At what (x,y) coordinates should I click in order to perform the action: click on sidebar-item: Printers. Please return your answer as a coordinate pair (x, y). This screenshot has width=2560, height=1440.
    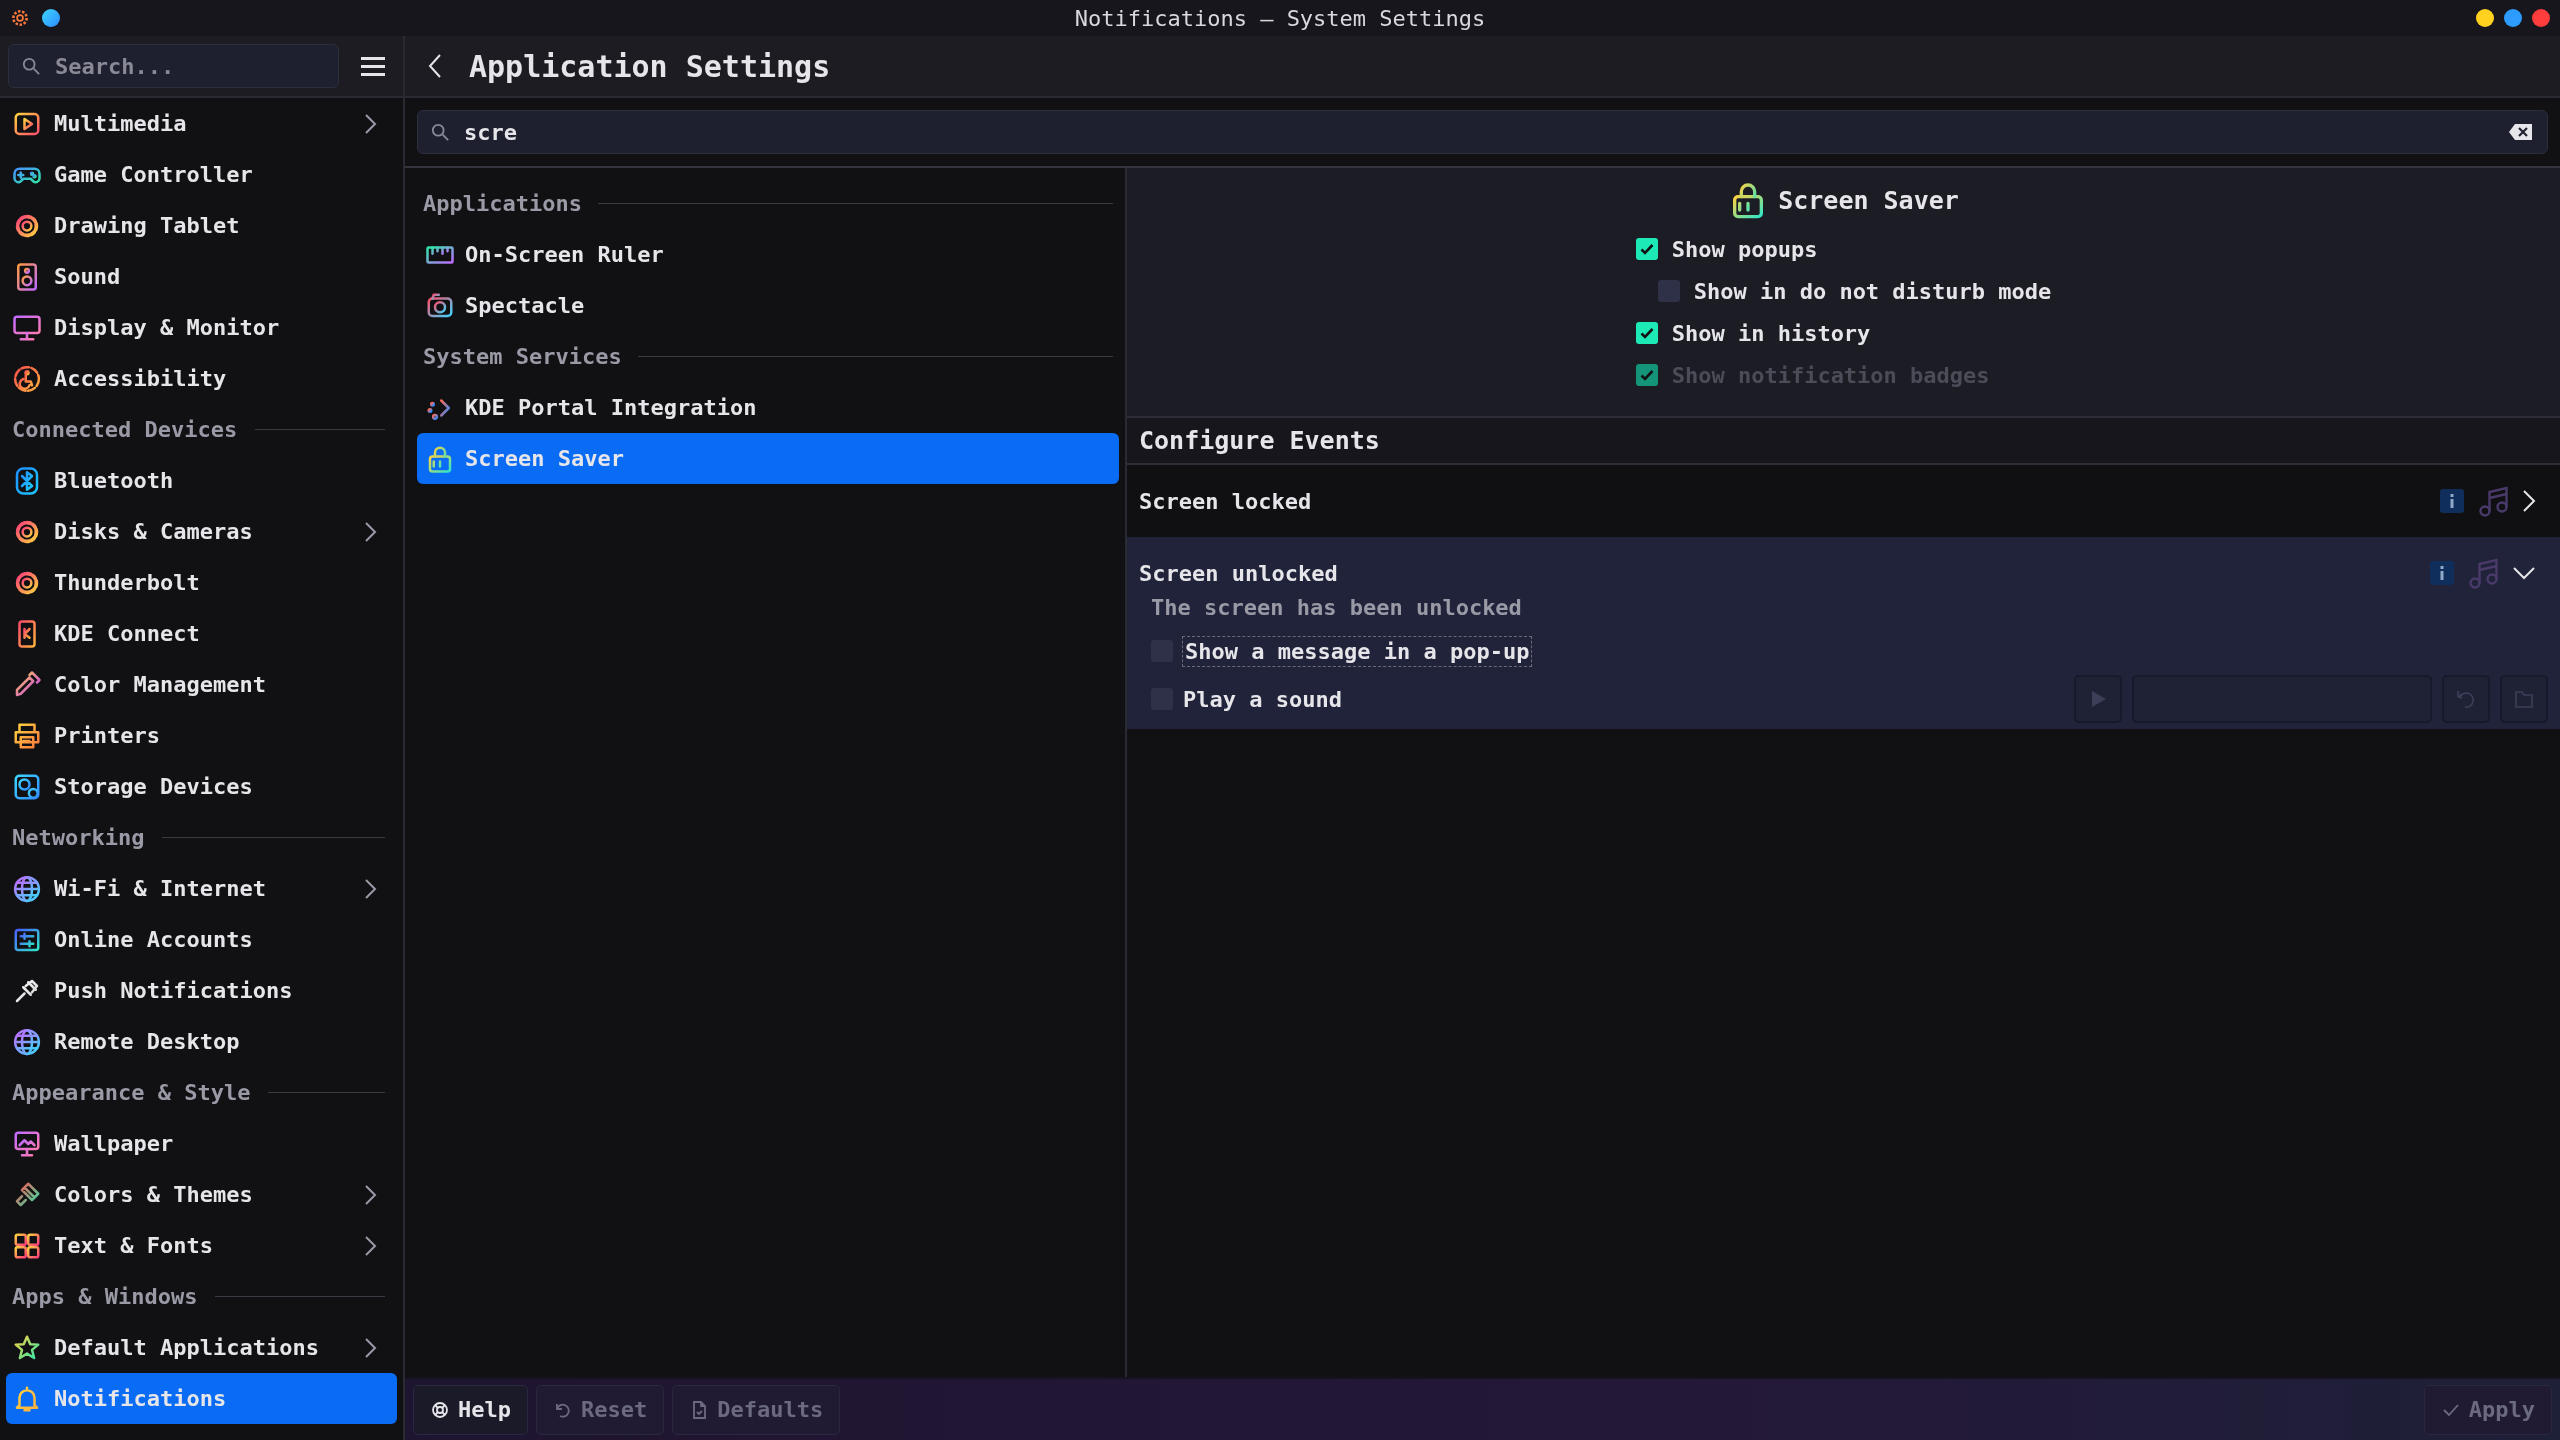
    Looking at the image, I should click on (201, 735).